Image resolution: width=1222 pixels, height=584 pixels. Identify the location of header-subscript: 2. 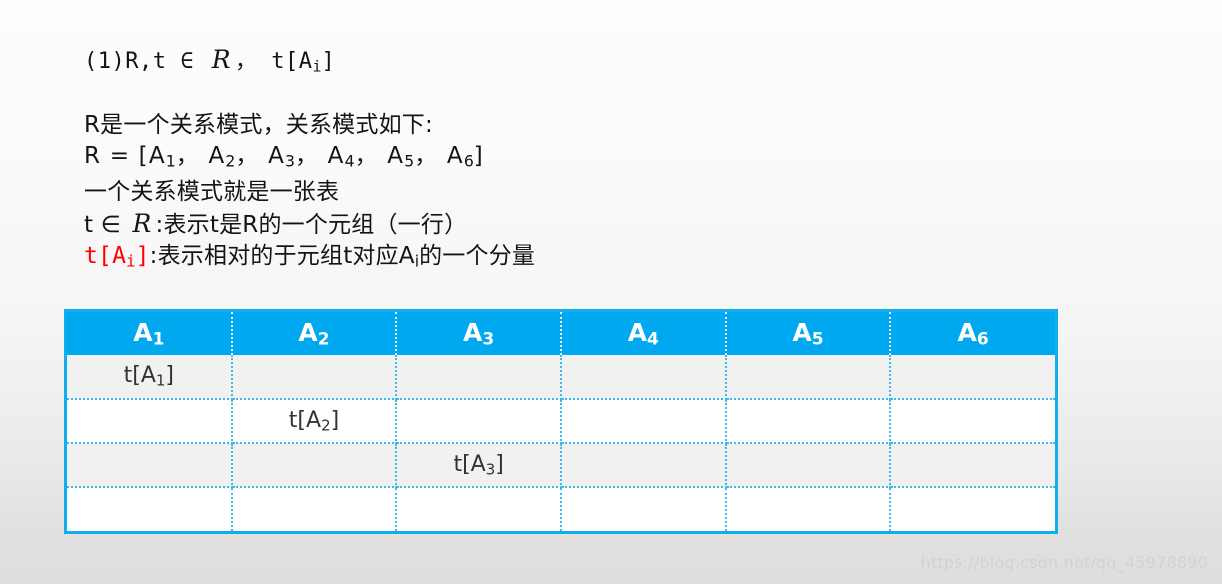
(323, 339).